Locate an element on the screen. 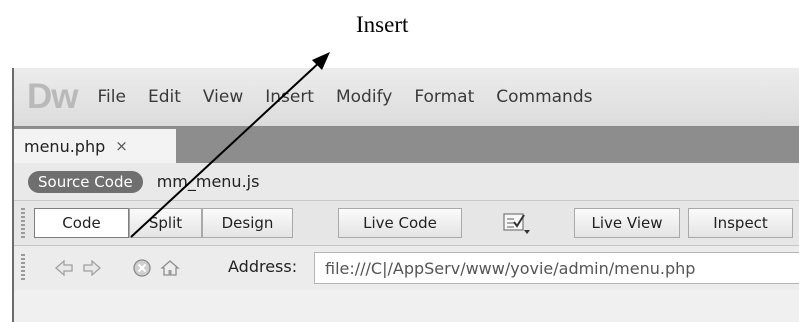 The width and height of the screenshot is (799, 322). design-view-button: Design is located at coordinates (247, 223).